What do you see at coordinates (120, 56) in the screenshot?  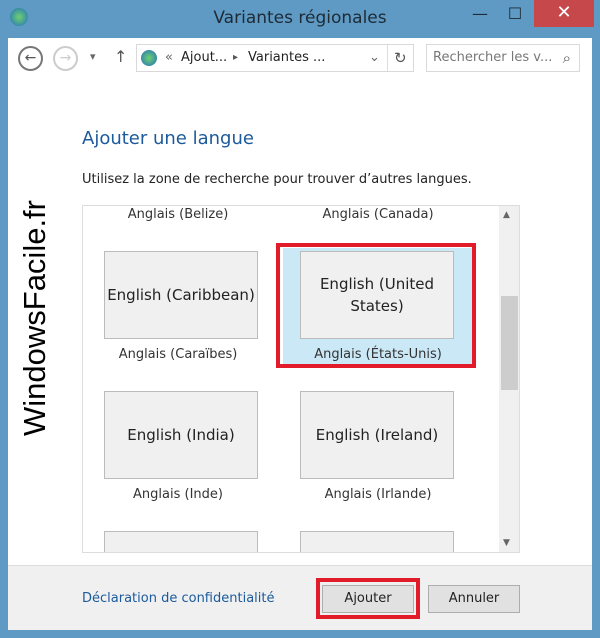 I see `up-button: ↑` at bounding box center [120, 56].